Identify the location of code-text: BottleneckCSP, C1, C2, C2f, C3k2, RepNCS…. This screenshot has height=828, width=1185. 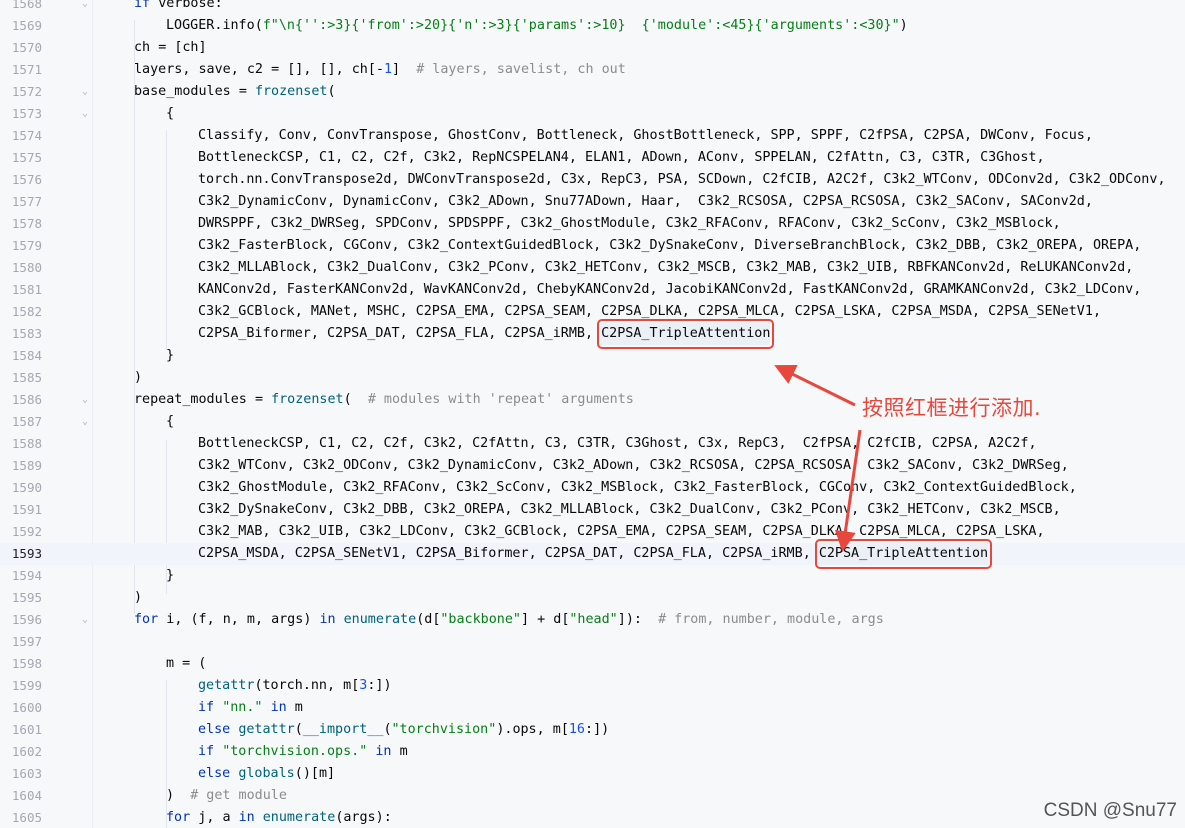
(621, 157).